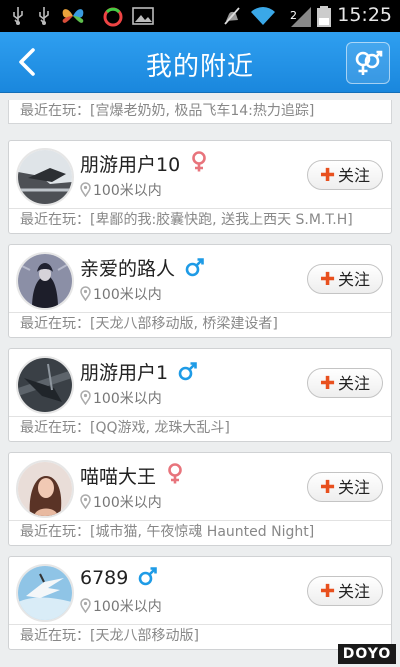 This screenshot has height=667, width=400. What do you see at coordinates (186, 220) in the screenshot?
I see `recently-played: 最近在玩：[卑鄙的我:胶囊快跑, 送我上西天 S.M.T.H]` at bounding box center [186, 220].